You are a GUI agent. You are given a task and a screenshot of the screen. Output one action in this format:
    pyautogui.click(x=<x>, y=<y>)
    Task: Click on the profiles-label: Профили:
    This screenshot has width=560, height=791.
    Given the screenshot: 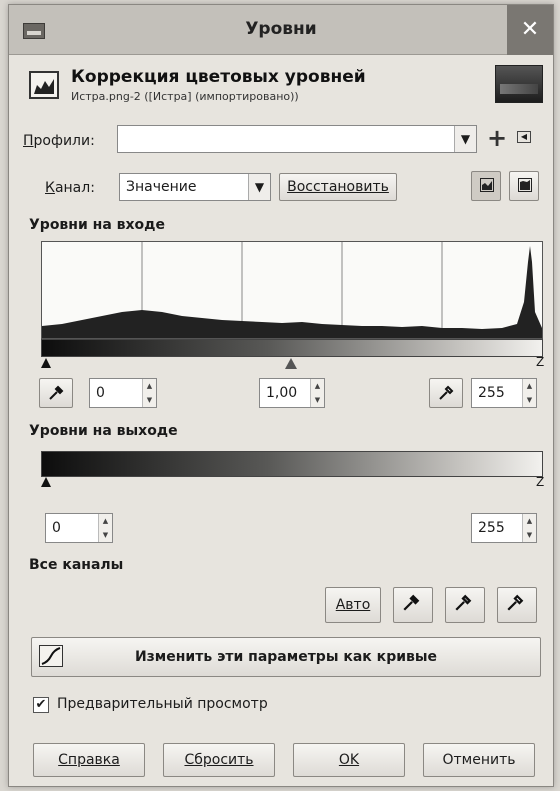 What is the action you would take?
    pyautogui.click(x=59, y=141)
    